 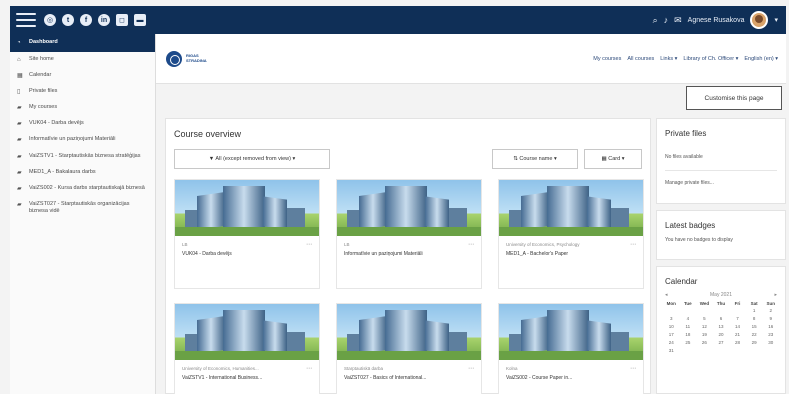 I want to click on avatar, so click(x=759, y=20).